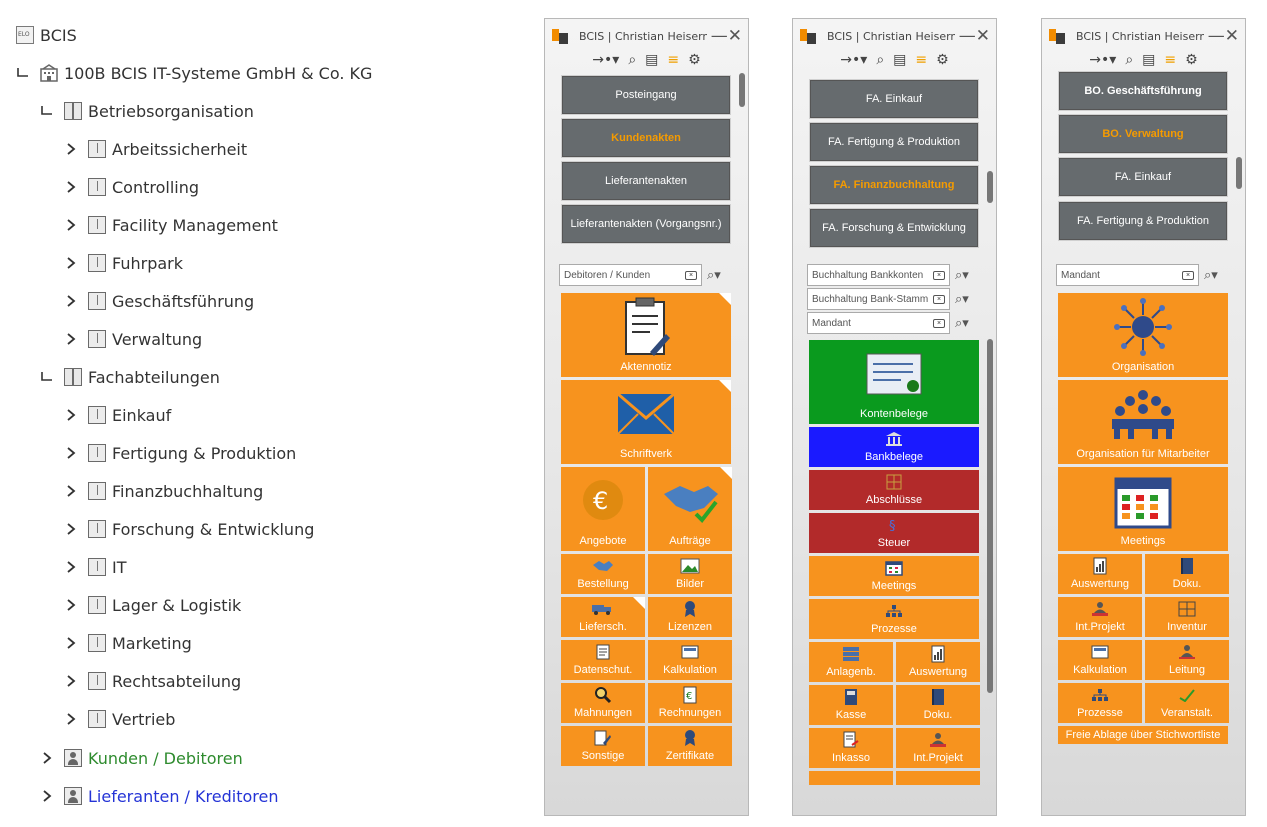 This screenshot has height=827, width=1267. What do you see at coordinates (1143, 735) in the screenshot?
I see `tile-freie-ablage: Freie Ablage über Stichwortliste` at bounding box center [1143, 735].